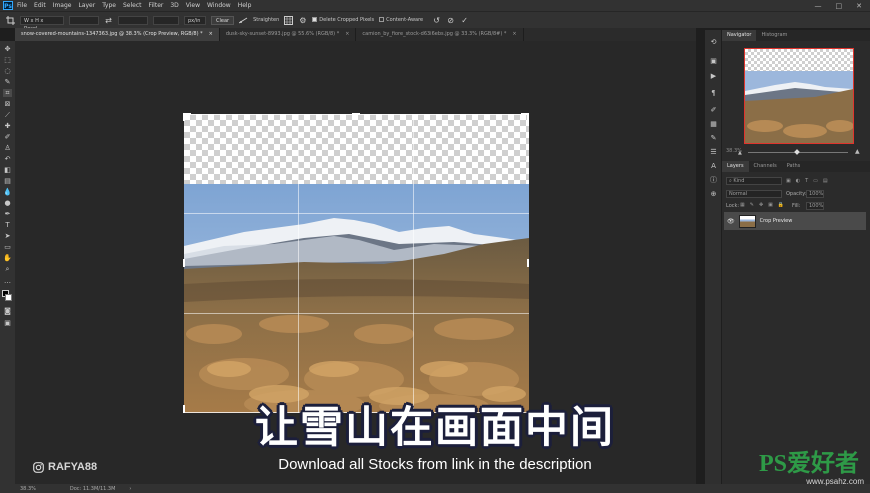 The height and width of the screenshot is (493, 870). What do you see at coordinates (528, 117) in the screenshot?
I see `crop-handle-top-right` at bounding box center [528, 117].